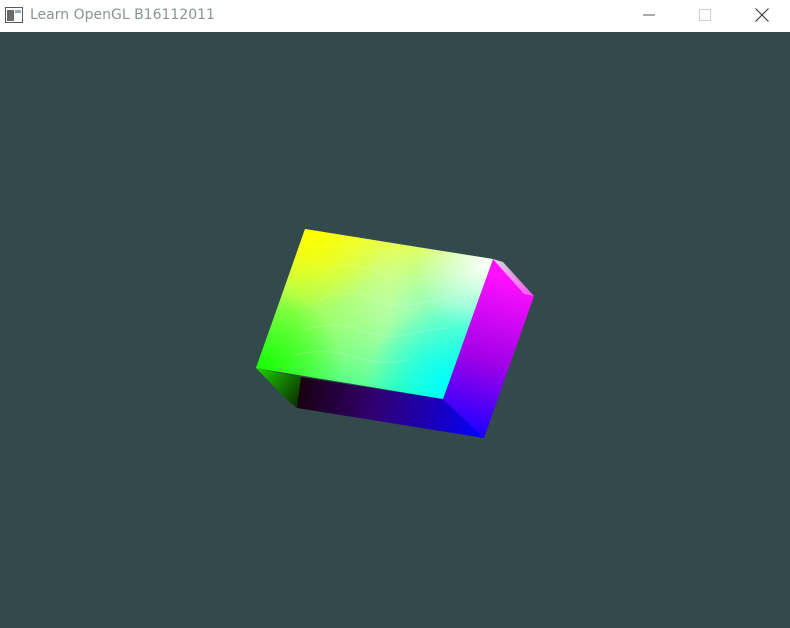 The width and height of the screenshot is (790, 628). What do you see at coordinates (395, 16) in the screenshot?
I see `title-bar: Learn OpenGL B16112011` at bounding box center [395, 16].